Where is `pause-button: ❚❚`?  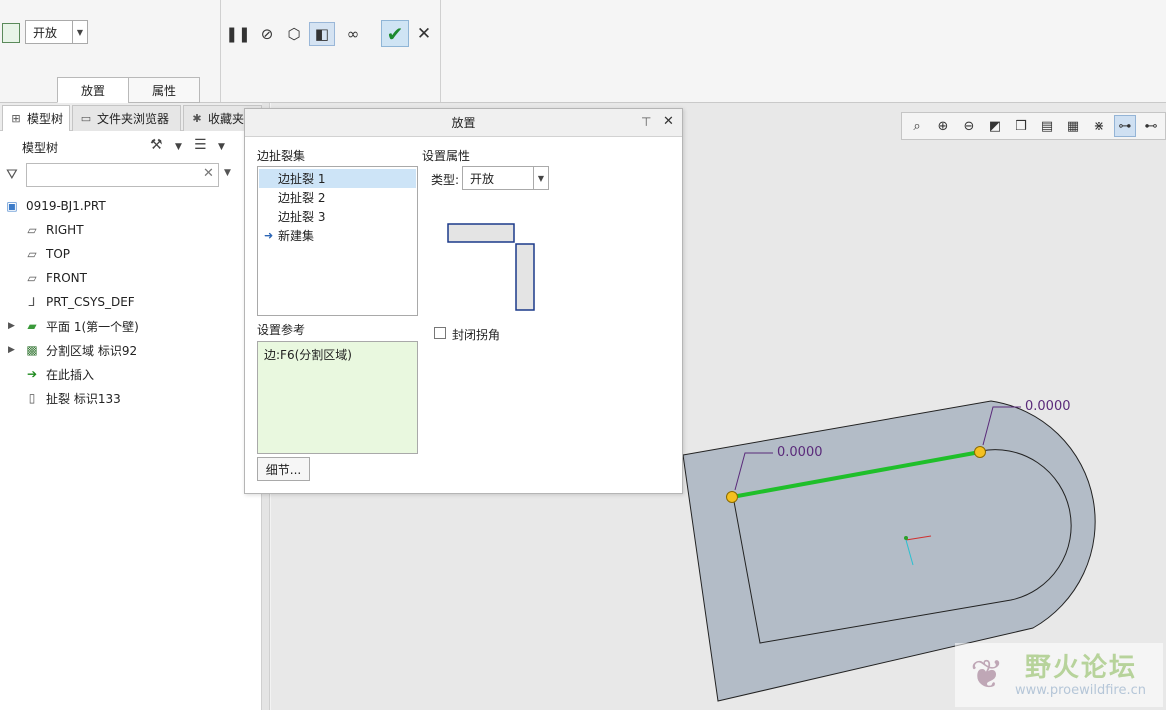
pause-button: ❚❚ is located at coordinates (238, 34).